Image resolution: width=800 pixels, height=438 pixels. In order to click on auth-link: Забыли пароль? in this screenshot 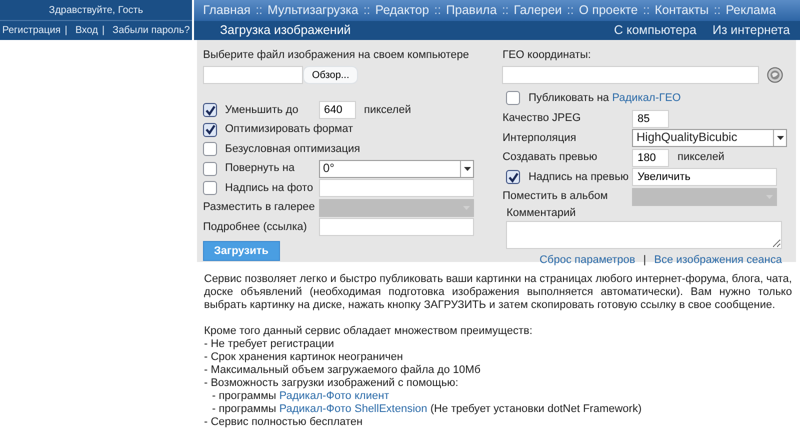, I will do `click(151, 30)`.